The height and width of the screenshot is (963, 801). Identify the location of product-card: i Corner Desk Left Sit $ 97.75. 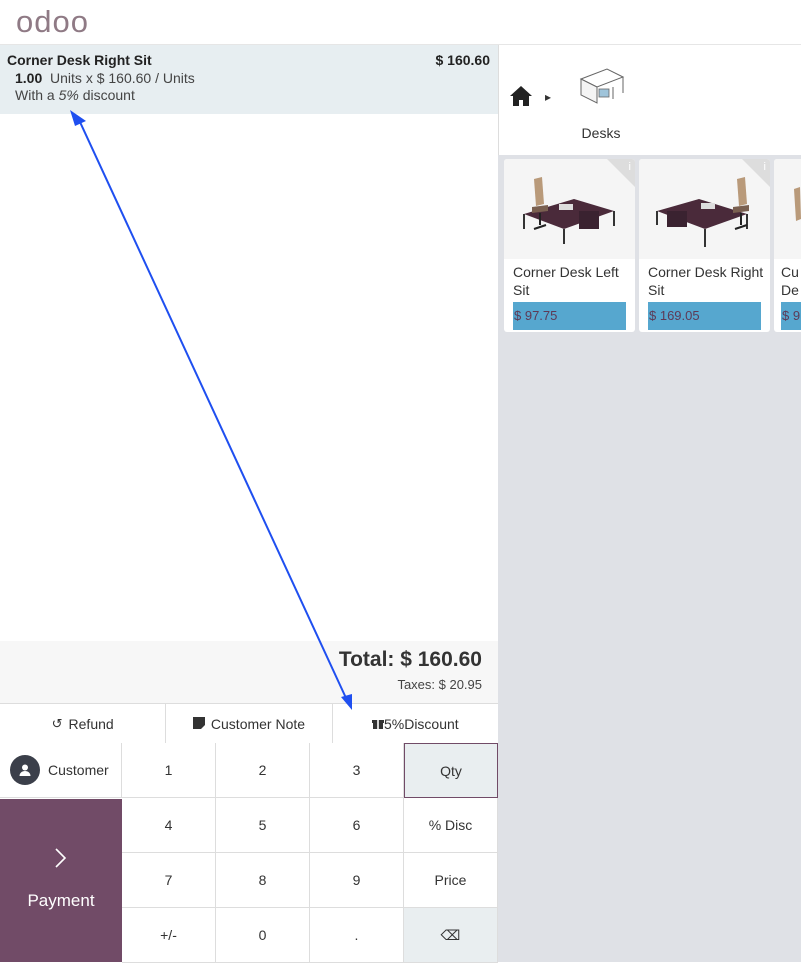
(569, 245).